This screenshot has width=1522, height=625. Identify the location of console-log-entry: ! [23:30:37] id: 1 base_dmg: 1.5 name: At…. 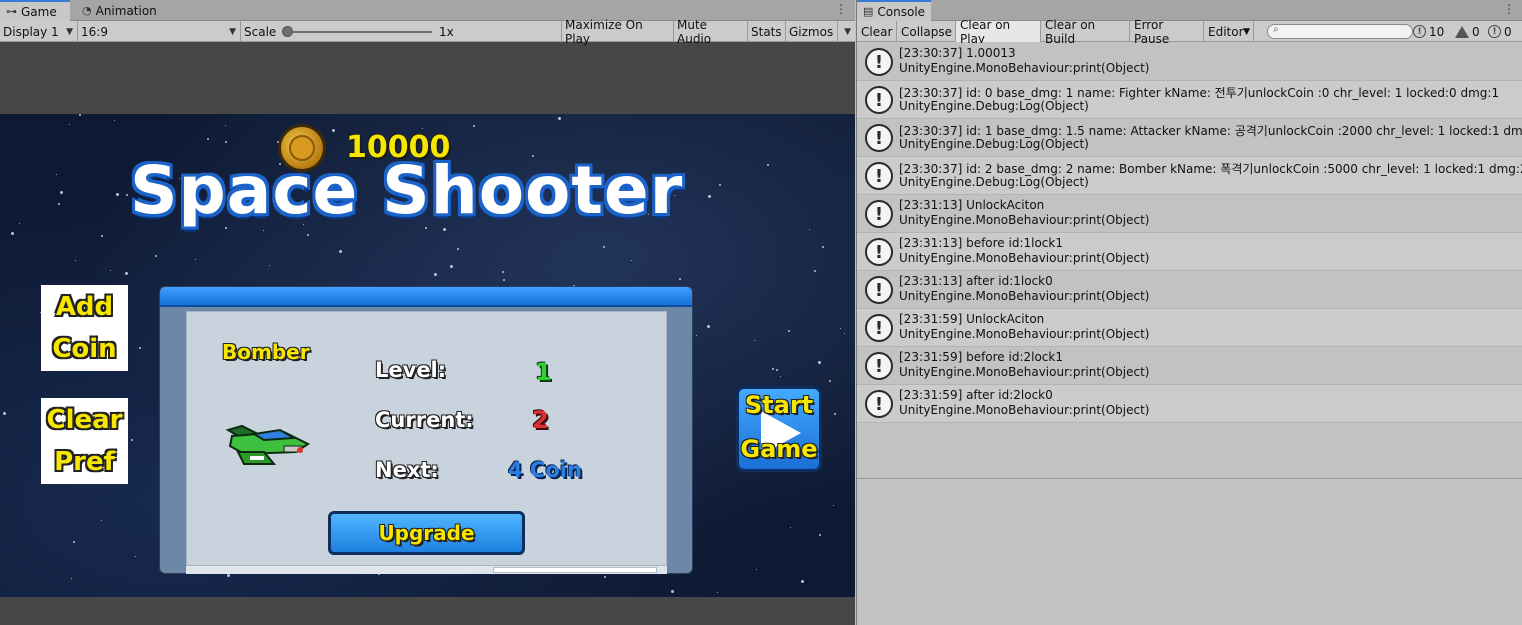
(1189, 138).